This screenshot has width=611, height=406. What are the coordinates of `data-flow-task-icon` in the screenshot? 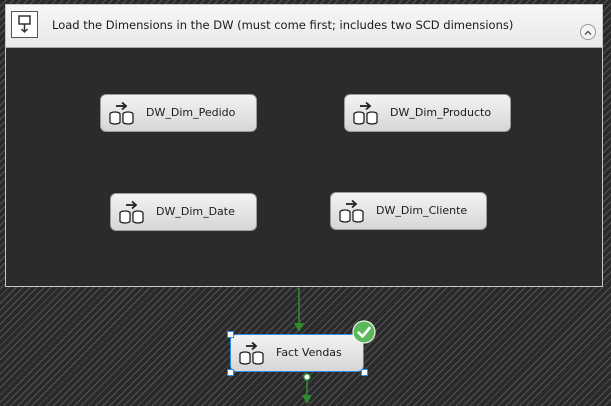 It's located at (251, 353).